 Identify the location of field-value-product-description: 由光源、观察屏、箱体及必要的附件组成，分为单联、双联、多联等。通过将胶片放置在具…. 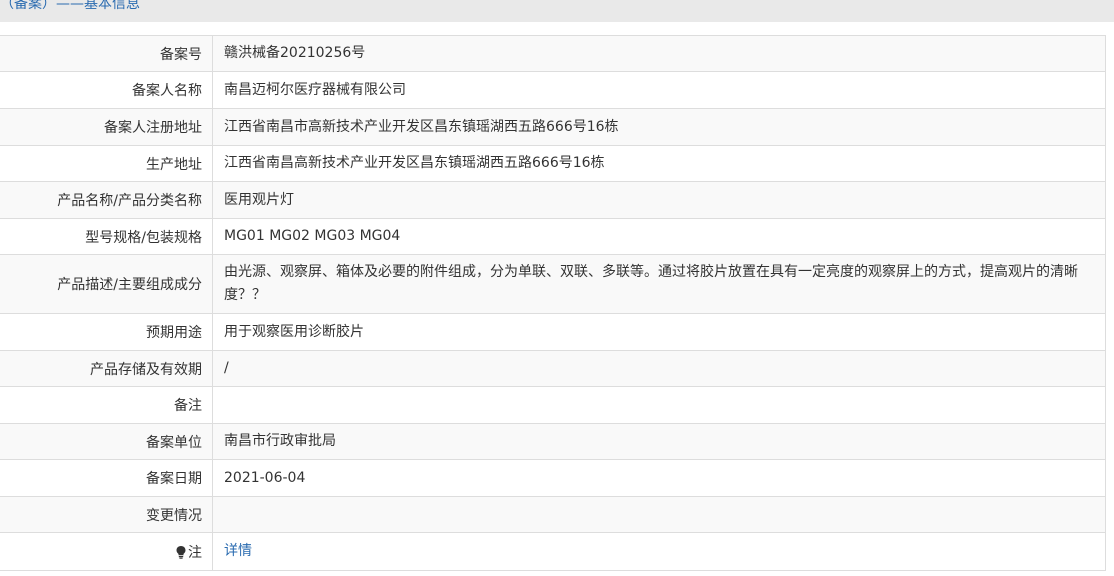
(659, 284).